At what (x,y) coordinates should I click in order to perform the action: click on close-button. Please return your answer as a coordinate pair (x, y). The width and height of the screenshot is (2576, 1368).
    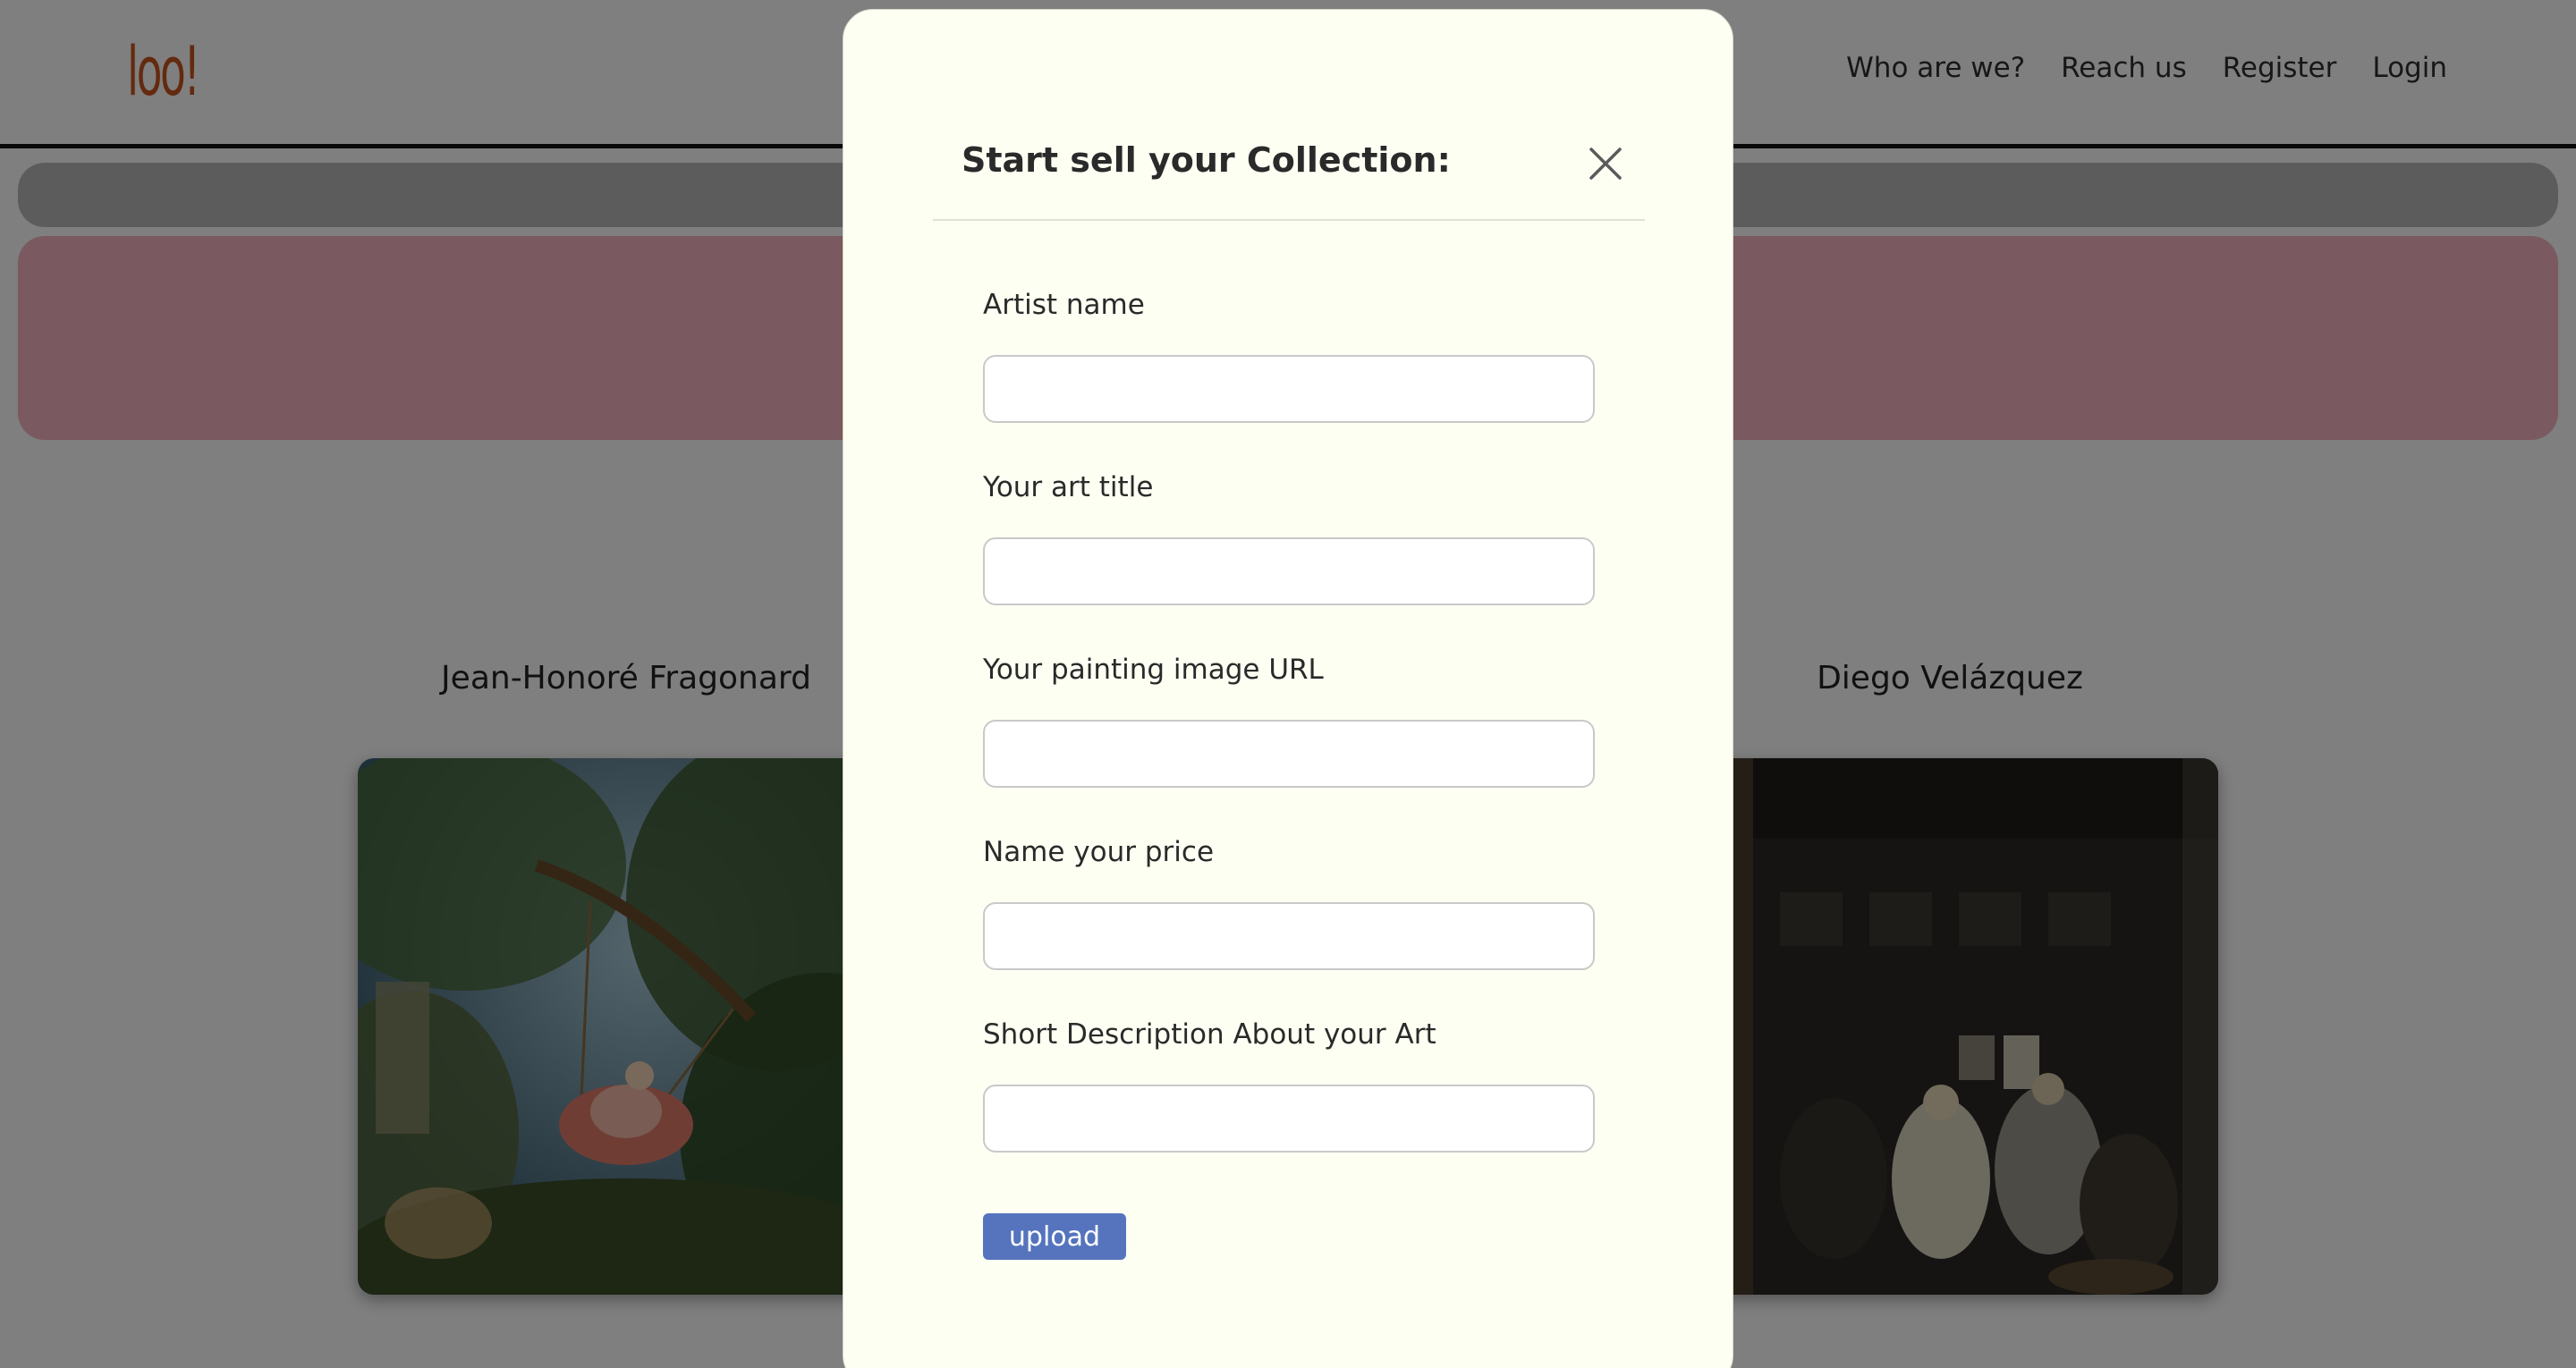
    Looking at the image, I should click on (1605, 163).